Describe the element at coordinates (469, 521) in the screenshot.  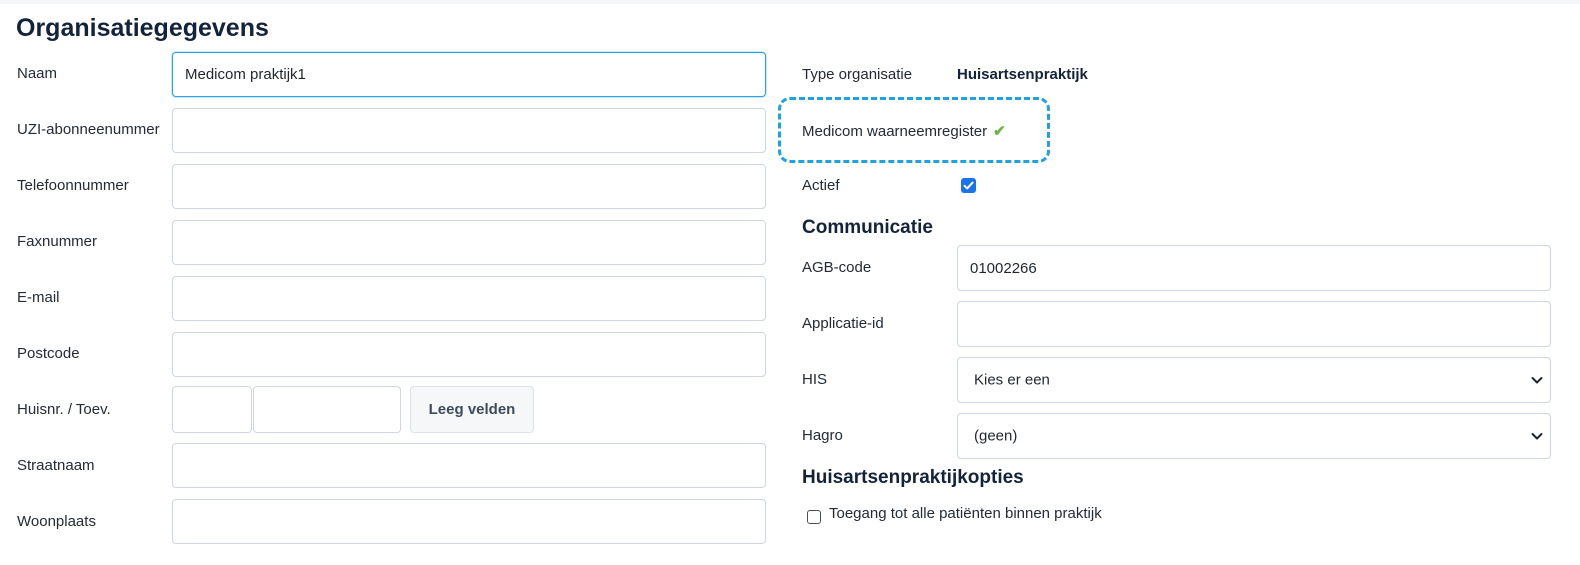
I see `woonplaats-input` at that location.